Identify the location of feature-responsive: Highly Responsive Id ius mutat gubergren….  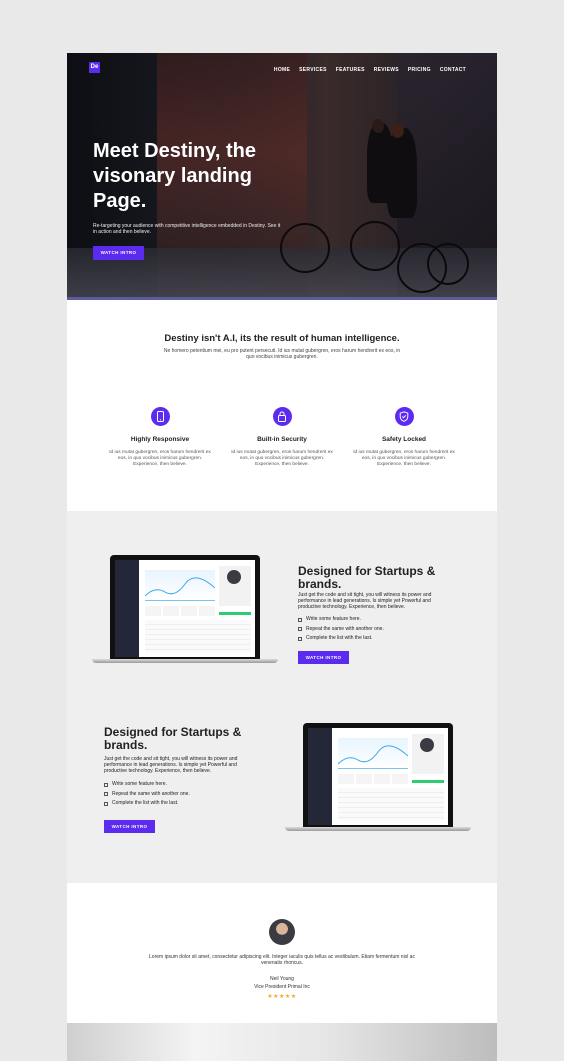
(160, 437).